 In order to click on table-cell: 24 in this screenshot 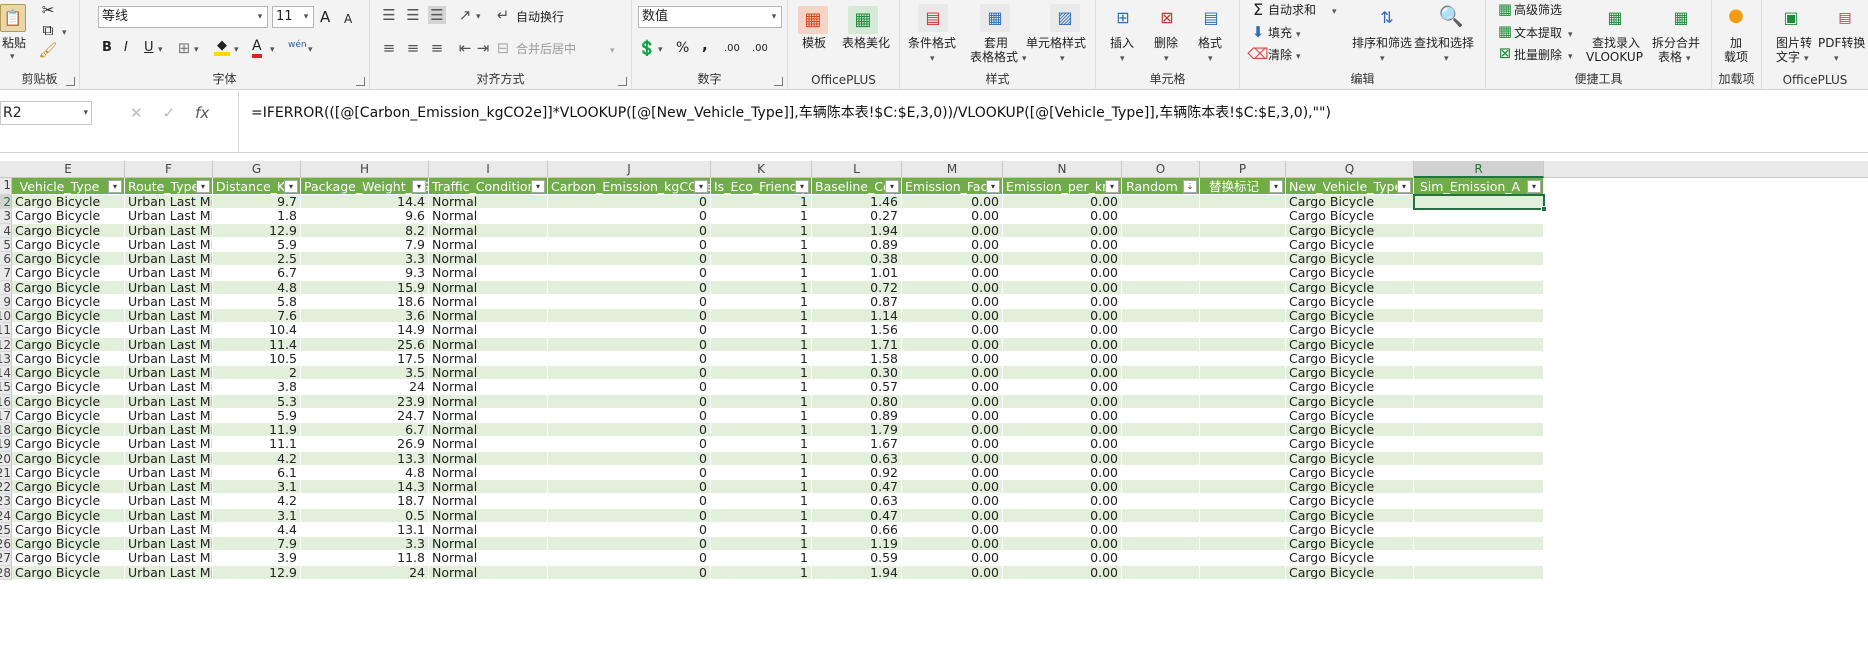, I will do `click(365, 572)`.